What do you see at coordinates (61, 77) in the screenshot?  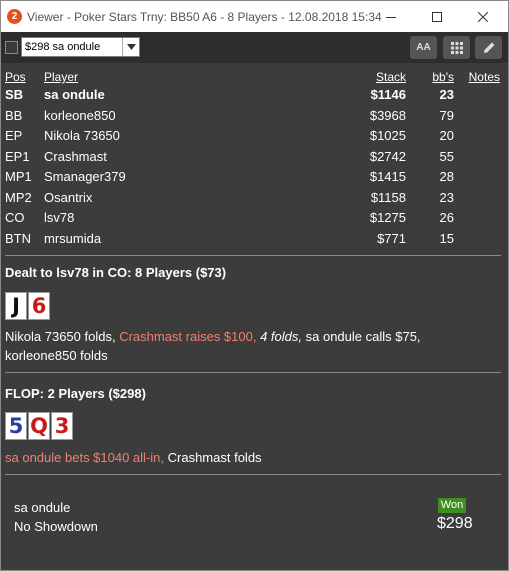 I see `header-player: Player` at bounding box center [61, 77].